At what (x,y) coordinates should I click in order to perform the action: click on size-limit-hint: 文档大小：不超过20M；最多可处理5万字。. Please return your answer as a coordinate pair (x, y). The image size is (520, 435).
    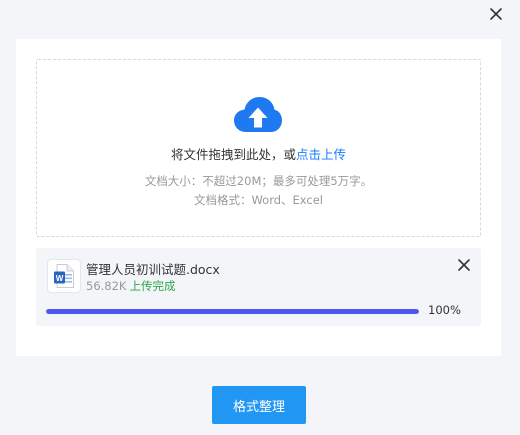
    Looking at the image, I should click on (258, 181).